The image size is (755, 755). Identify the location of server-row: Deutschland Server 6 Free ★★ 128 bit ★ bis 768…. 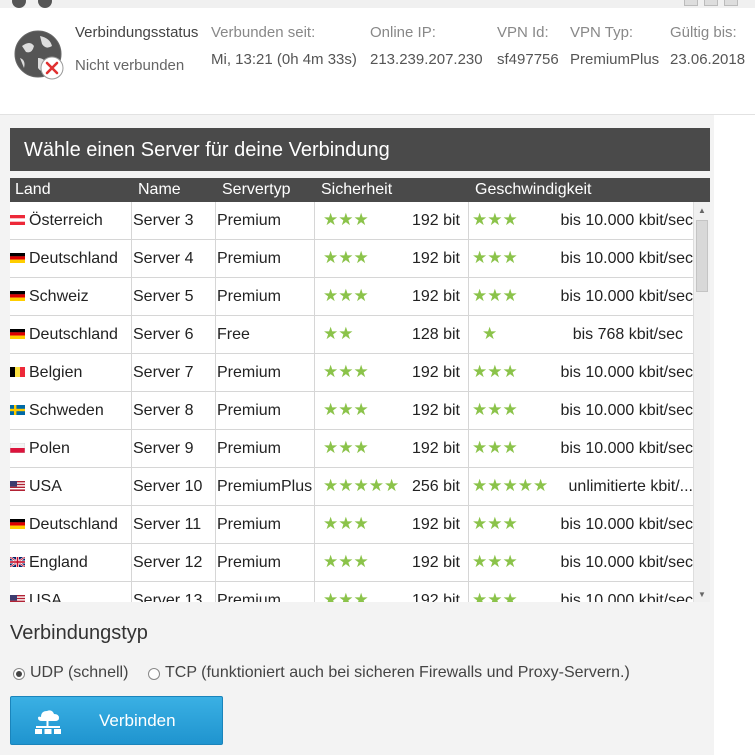
(351, 335).